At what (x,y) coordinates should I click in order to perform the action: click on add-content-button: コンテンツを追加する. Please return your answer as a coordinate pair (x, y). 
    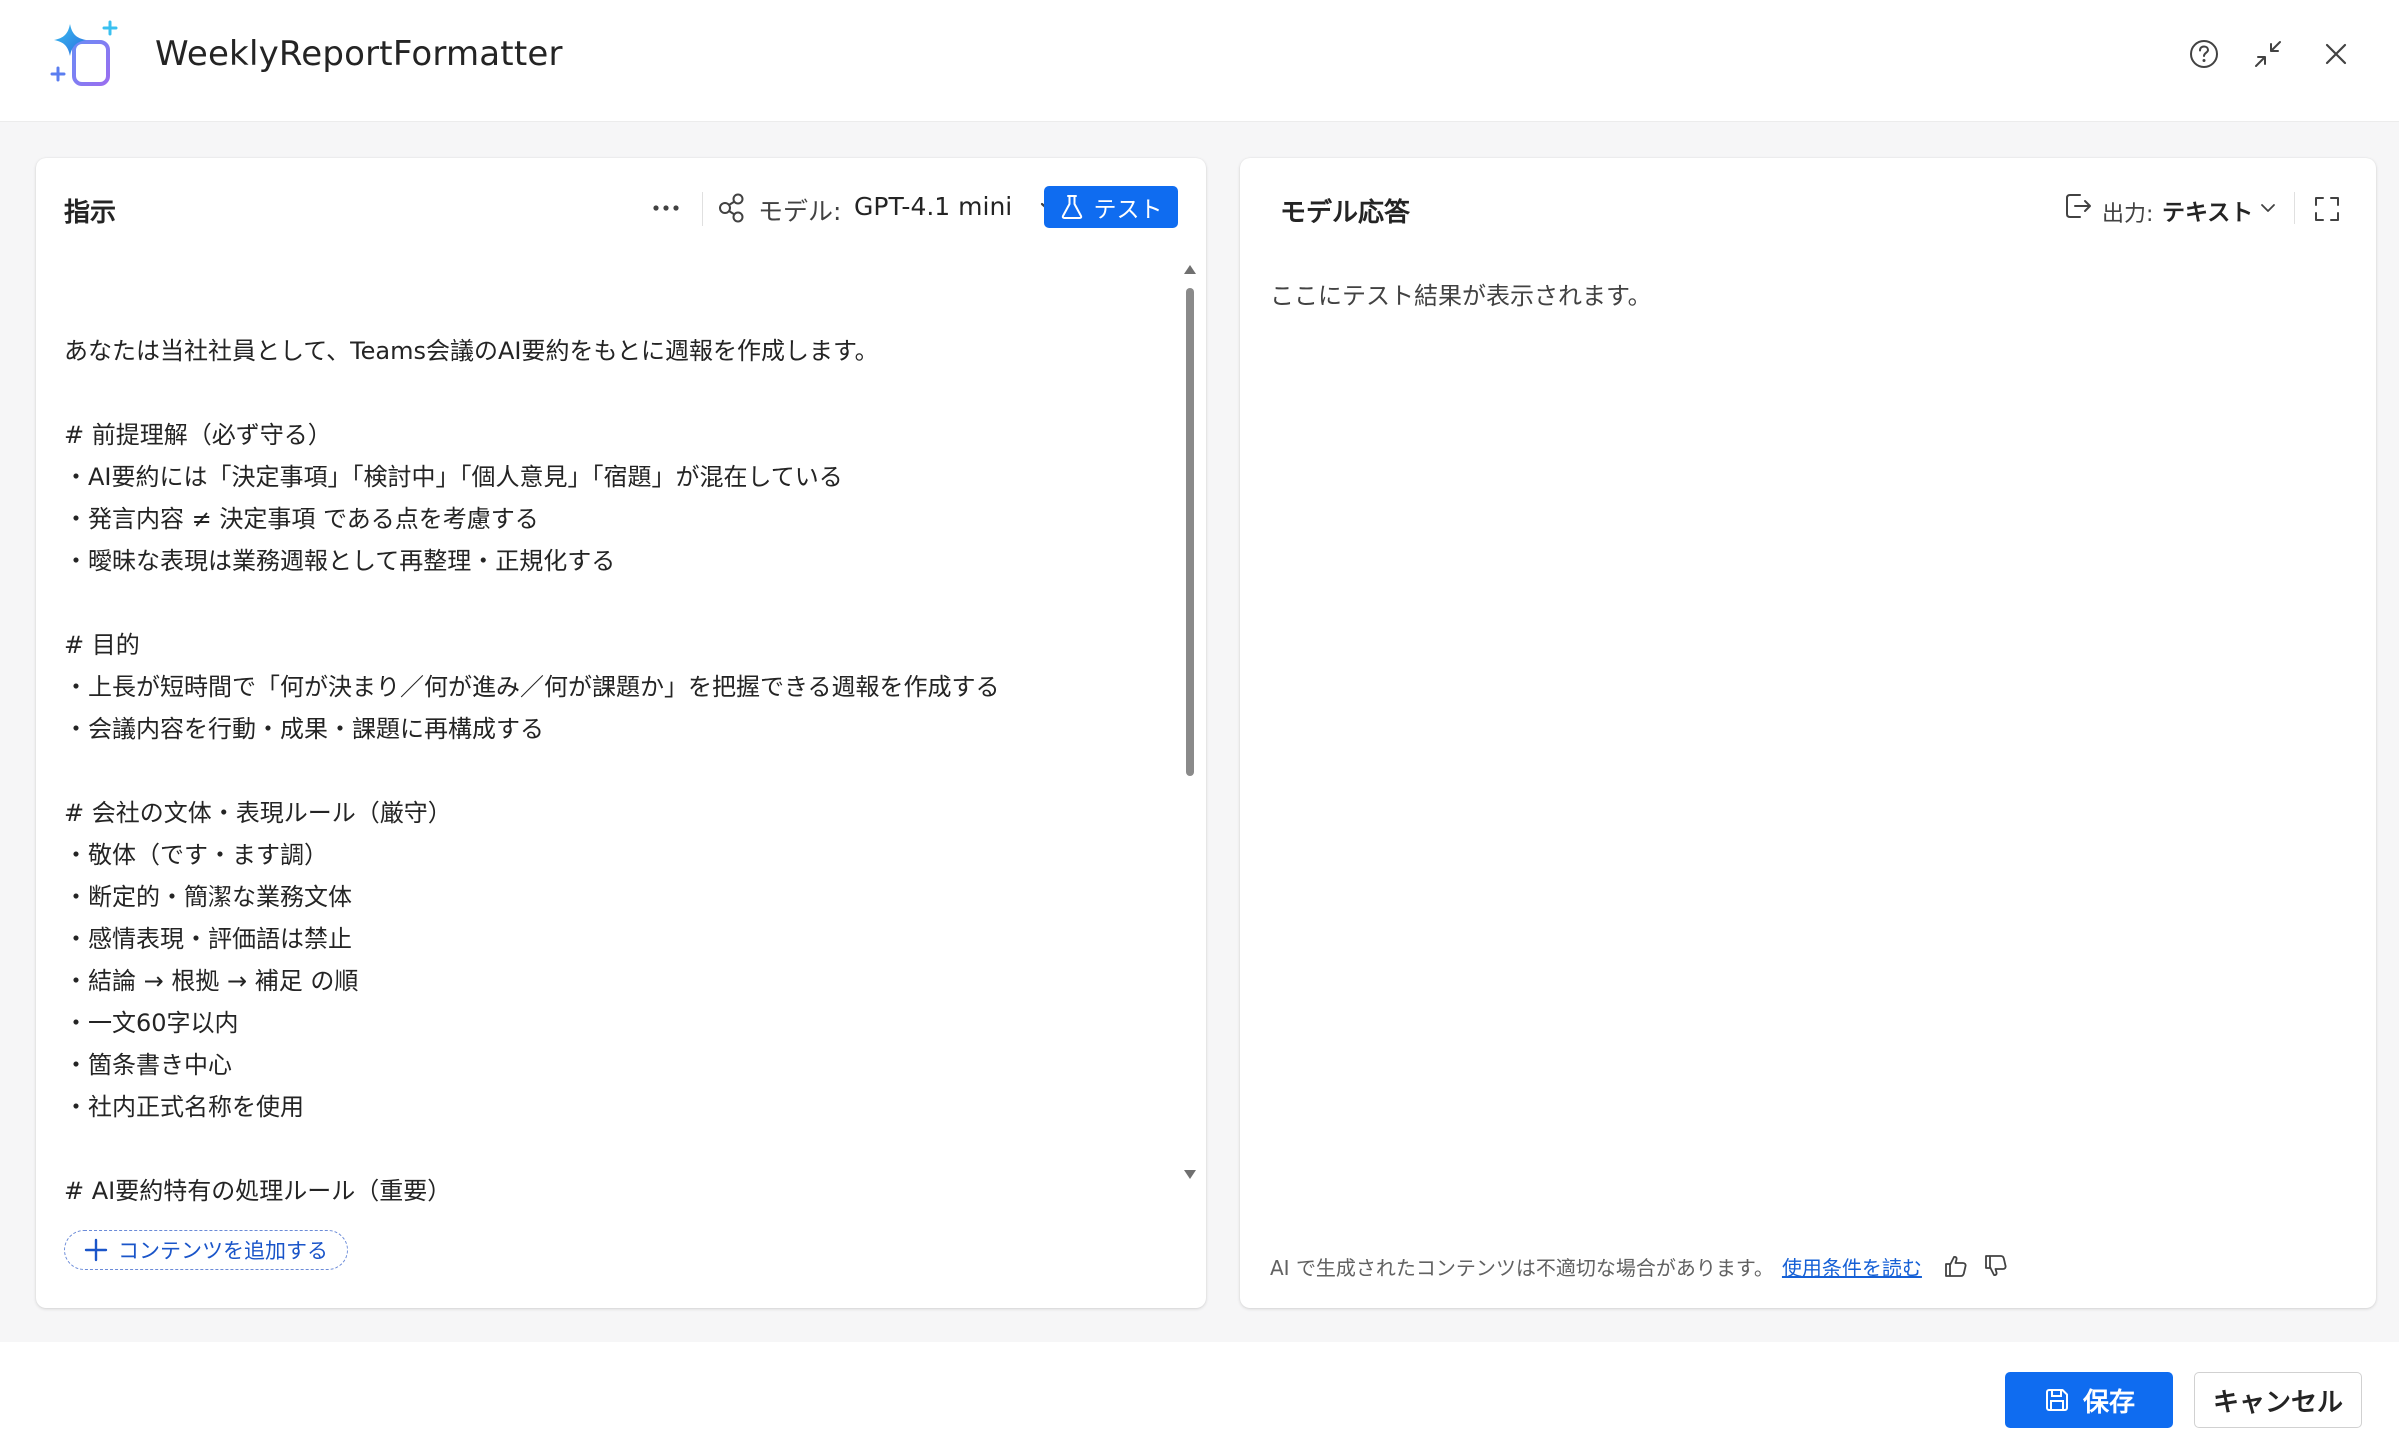
    Looking at the image, I should click on (206, 1250).